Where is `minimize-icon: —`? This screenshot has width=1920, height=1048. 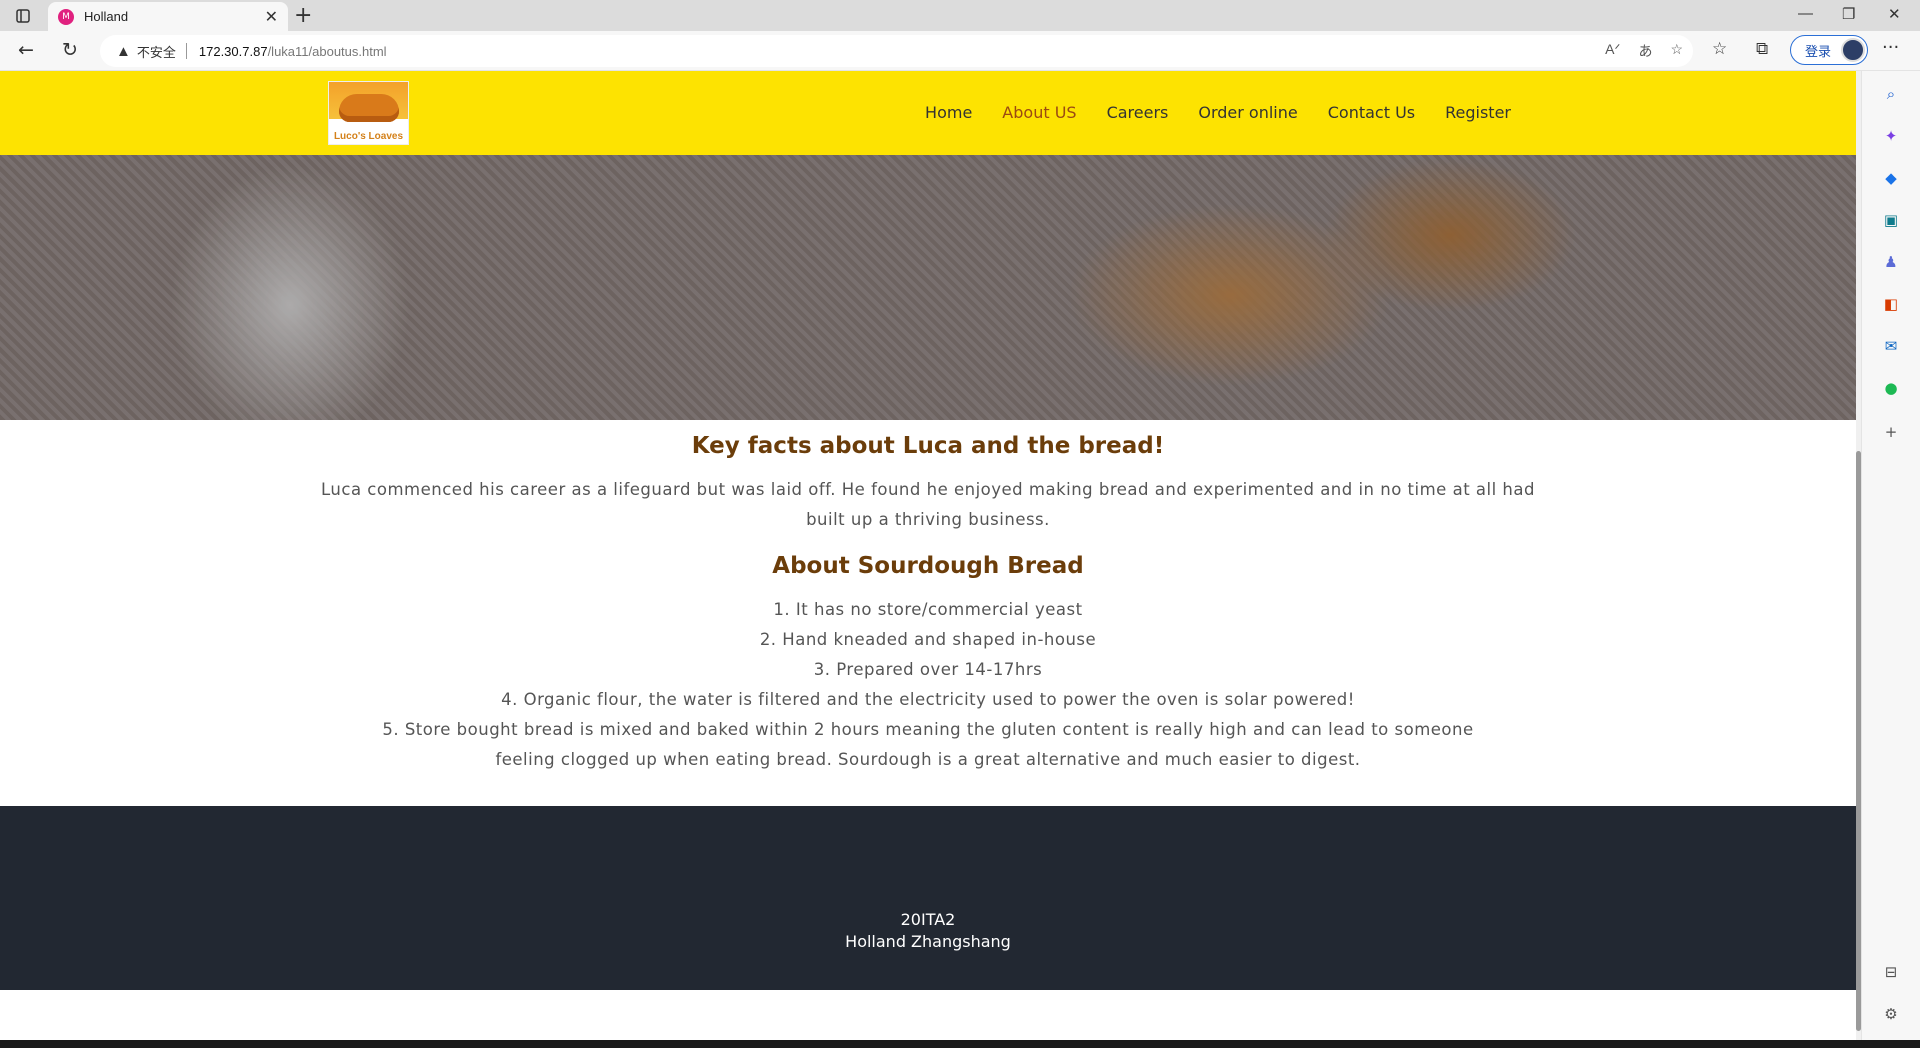 minimize-icon: — is located at coordinates (1805, 13).